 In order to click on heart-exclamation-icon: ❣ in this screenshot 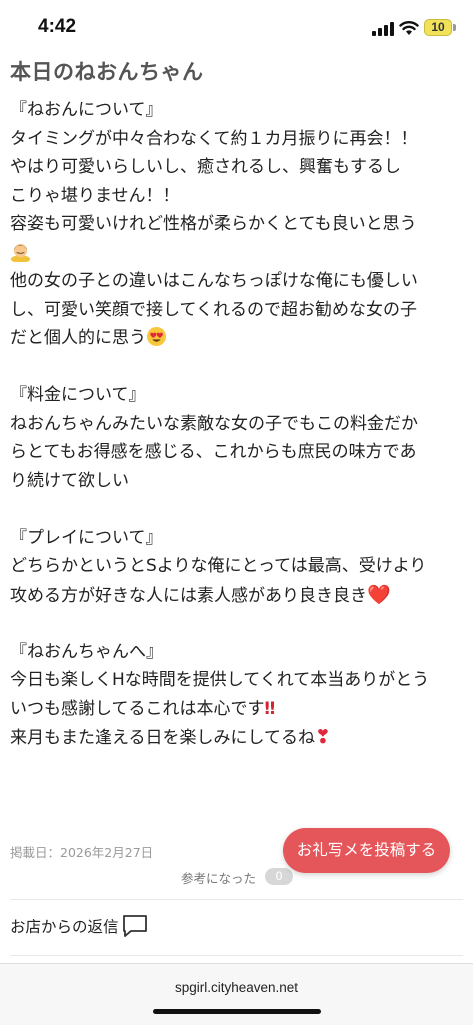, I will do `click(322, 737)`.